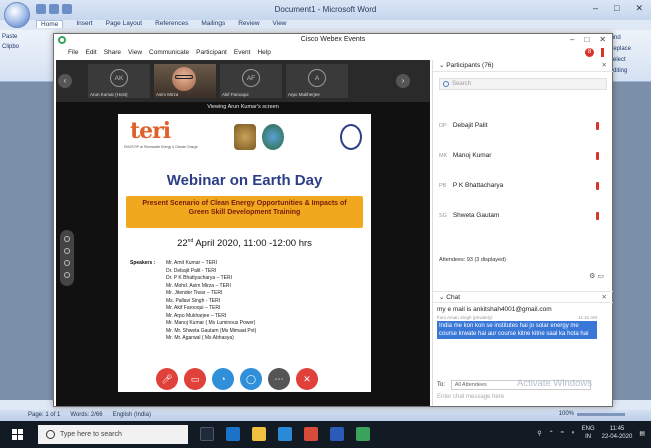  What do you see at coordinates (242, 53) in the screenshot?
I see `menu-event: Event` at bounding box center [242, 53].